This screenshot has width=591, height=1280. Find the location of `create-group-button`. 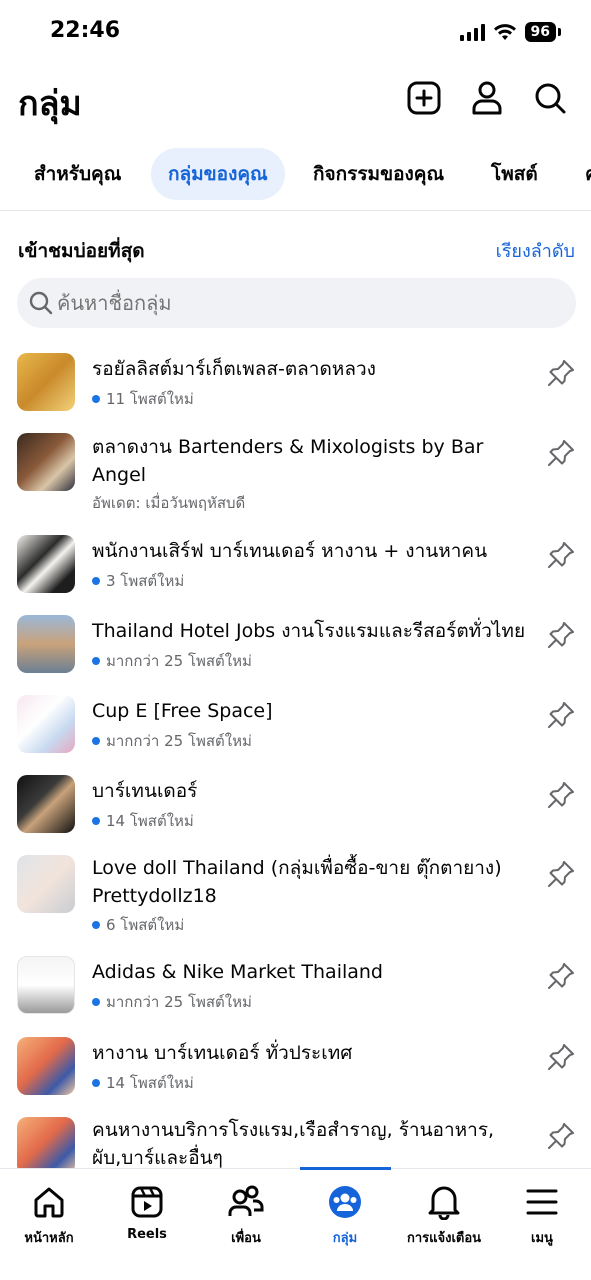

create-group-button is located at coordinates (424, 98).